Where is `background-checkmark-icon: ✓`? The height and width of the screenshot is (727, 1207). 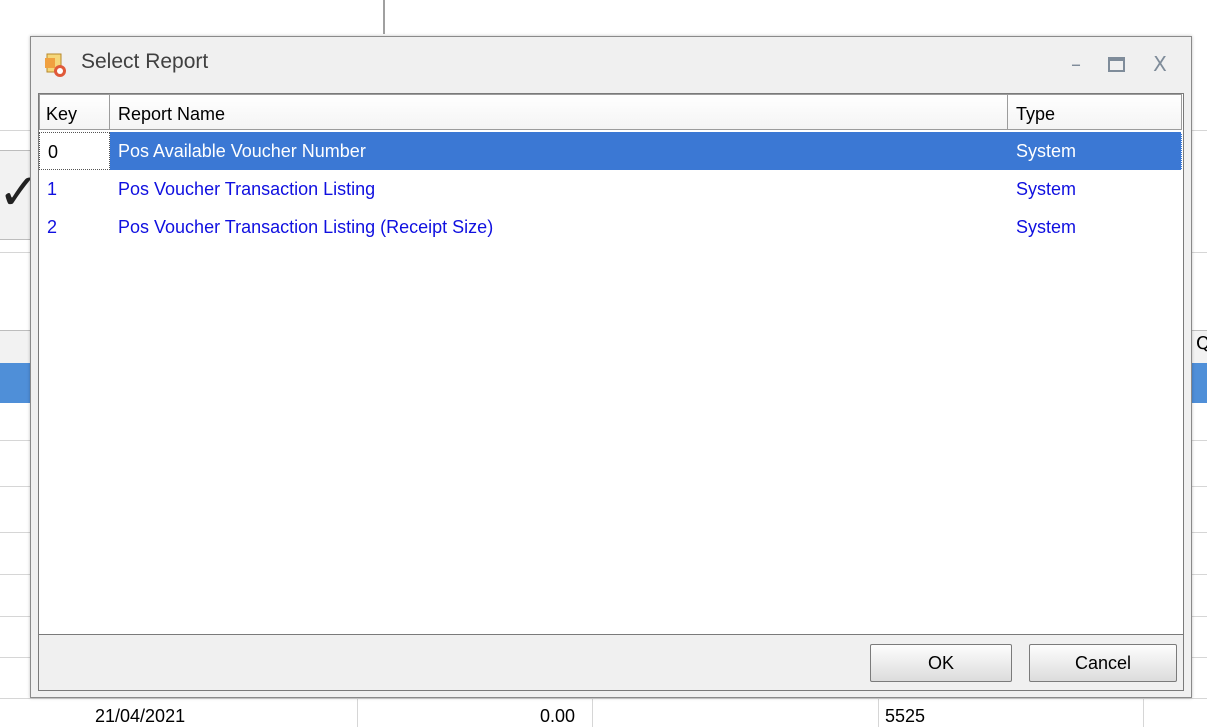
background-checkmark-icon: ✓ is located at coordinates (15, 195).